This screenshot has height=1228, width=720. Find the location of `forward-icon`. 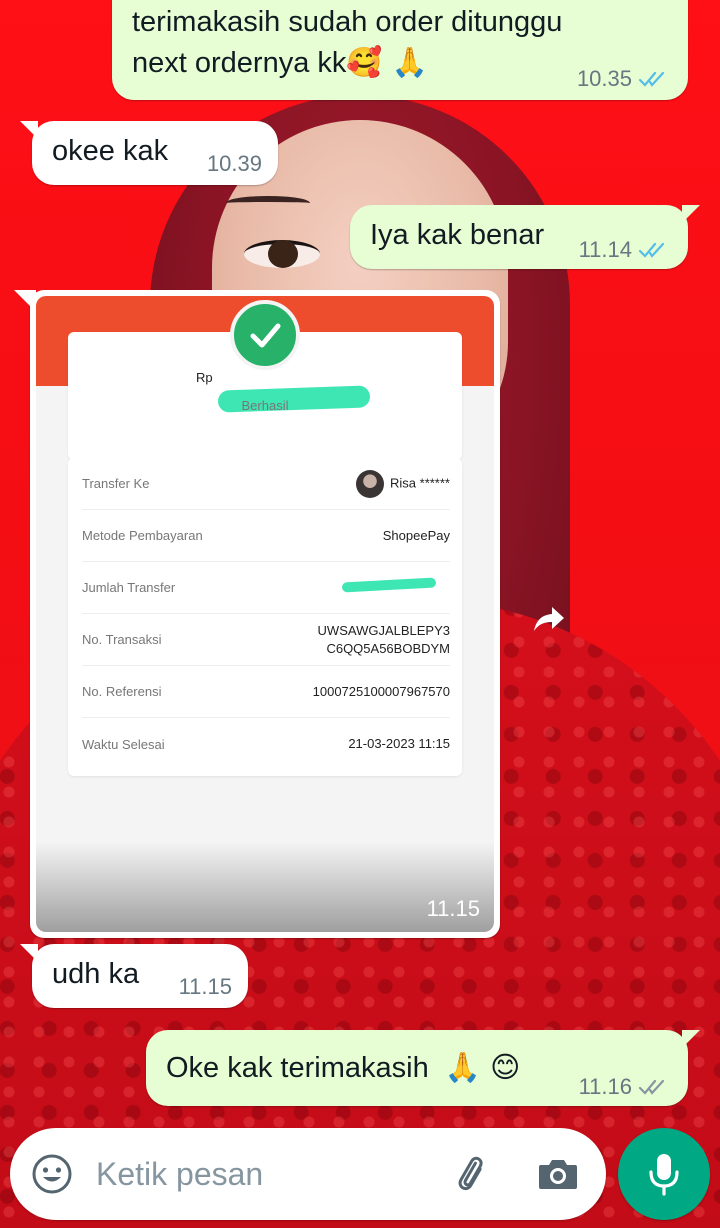

forward-icon is located at coordinates (549, 619).